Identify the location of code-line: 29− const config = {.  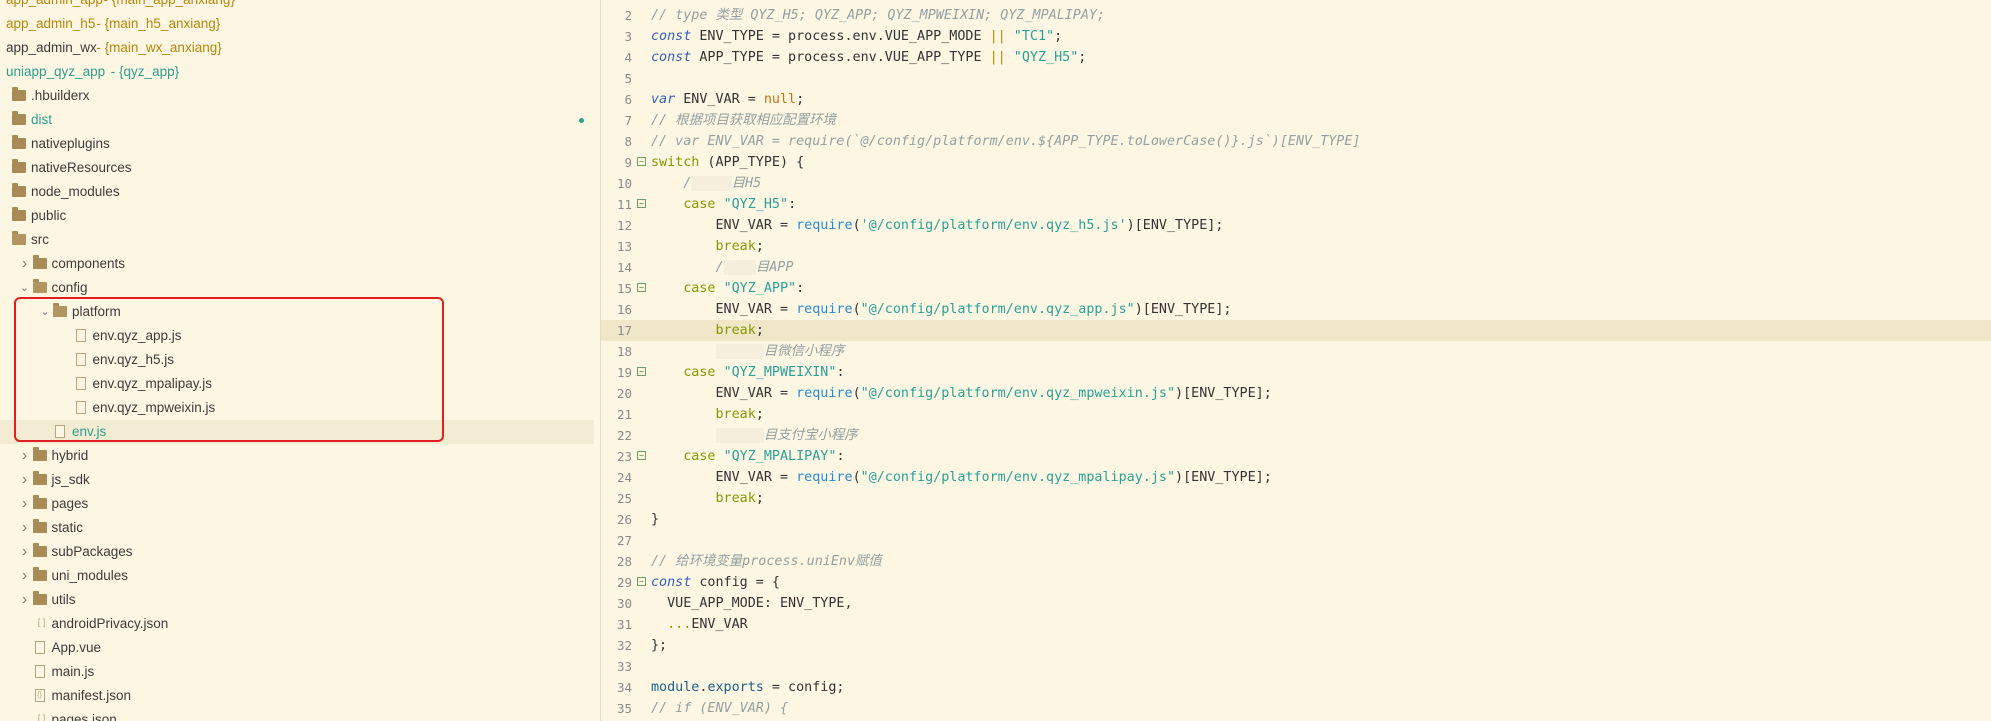
(1296, 582).